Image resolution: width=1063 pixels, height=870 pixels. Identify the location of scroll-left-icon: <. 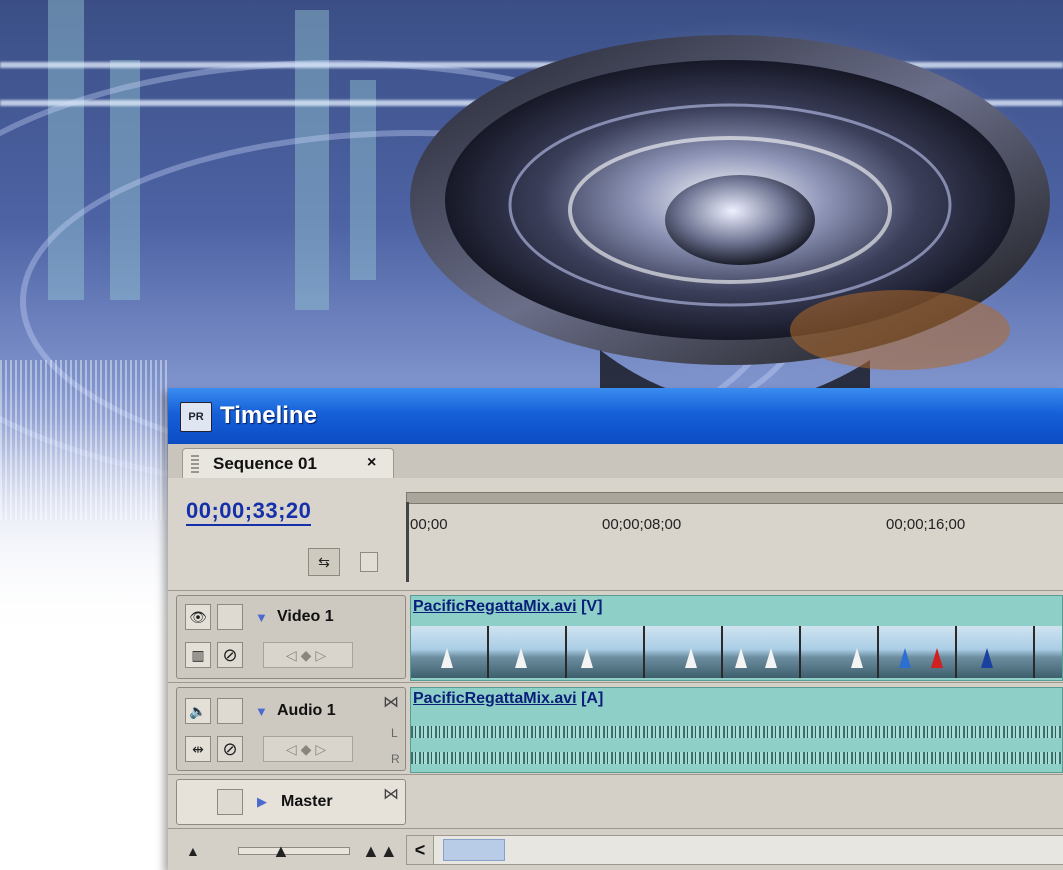
(420, 850).